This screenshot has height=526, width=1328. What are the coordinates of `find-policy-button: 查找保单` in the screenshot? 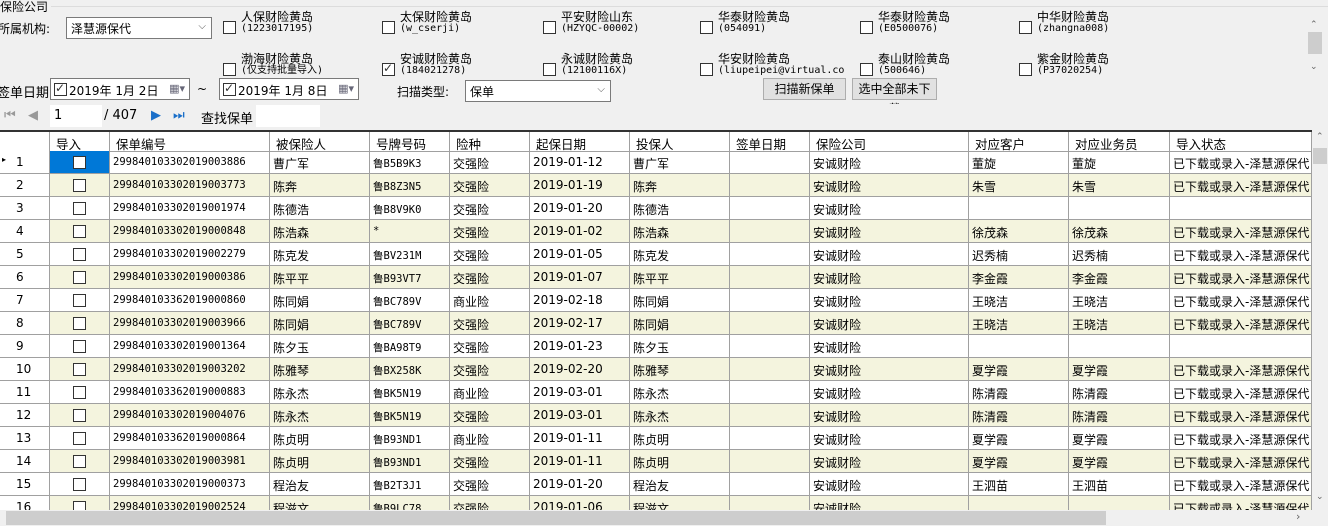 It's located at (227, 117).